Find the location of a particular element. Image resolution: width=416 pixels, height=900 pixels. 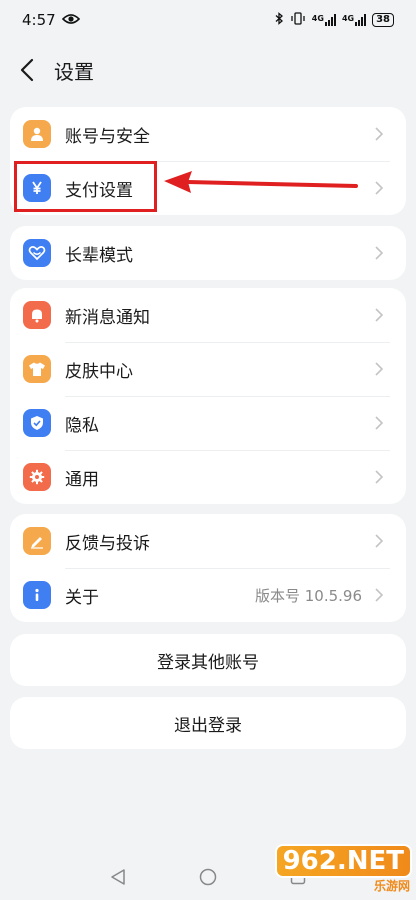

shield-icon is located at coordinates (37, 423).